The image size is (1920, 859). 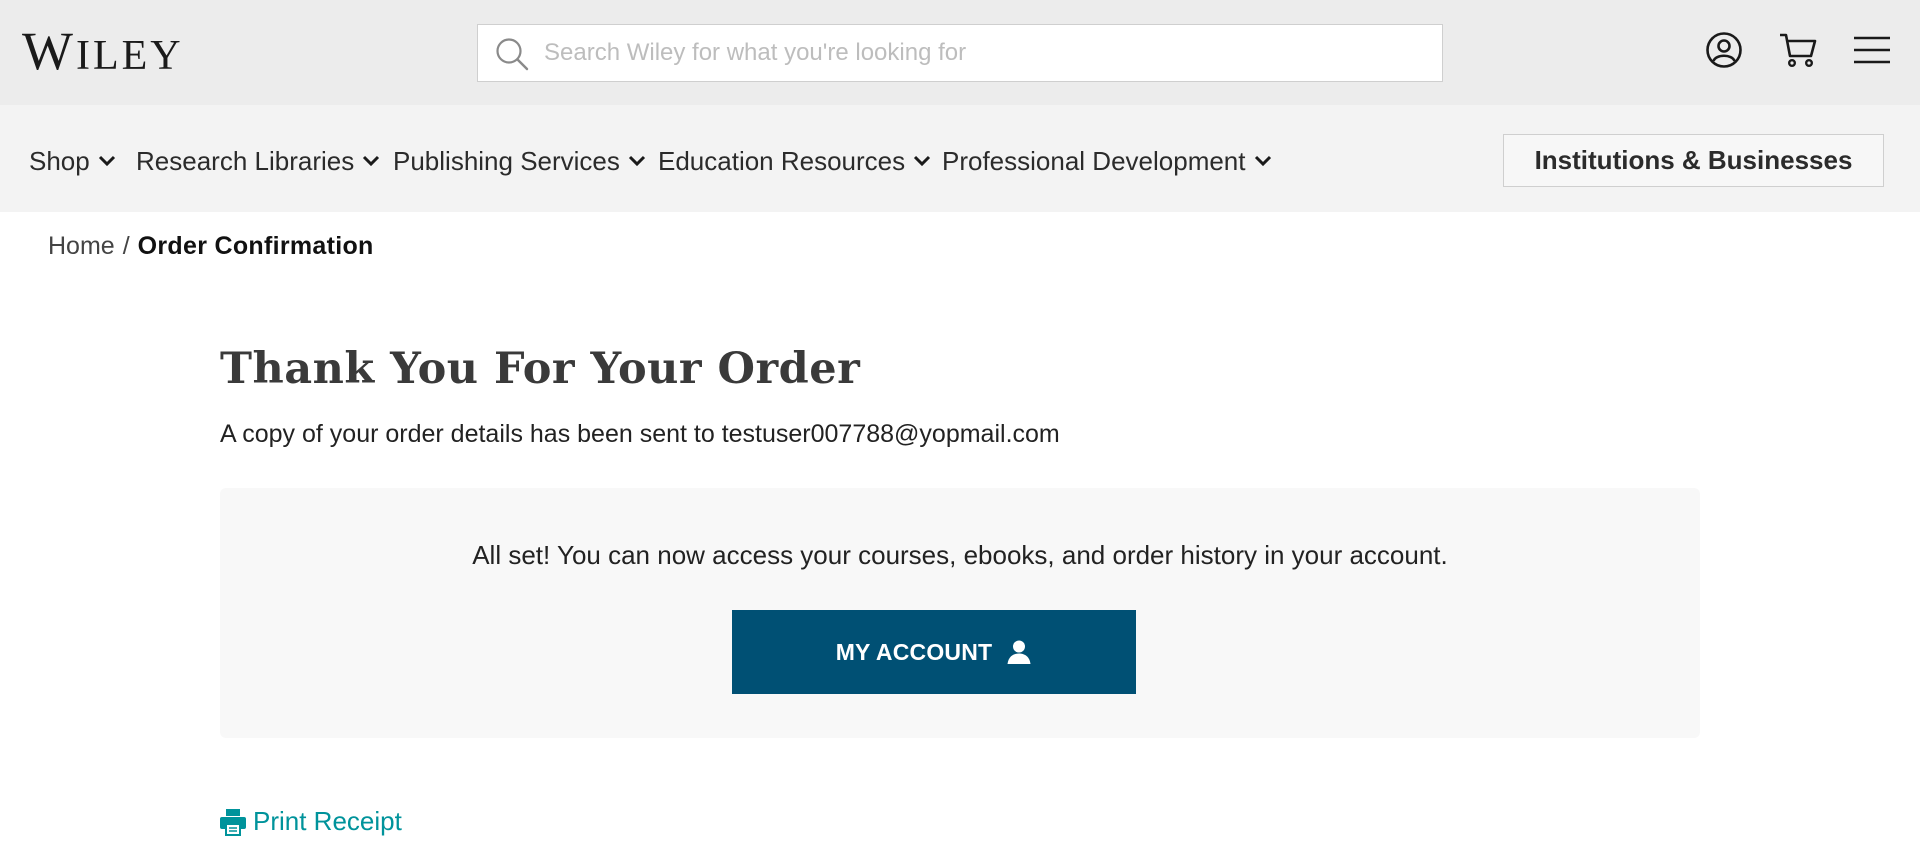 What do you see at coordinates (914, 651) in the screenshot?
I see `my-account-label: MY ACCOUNT` at bounding box center [914, 651].